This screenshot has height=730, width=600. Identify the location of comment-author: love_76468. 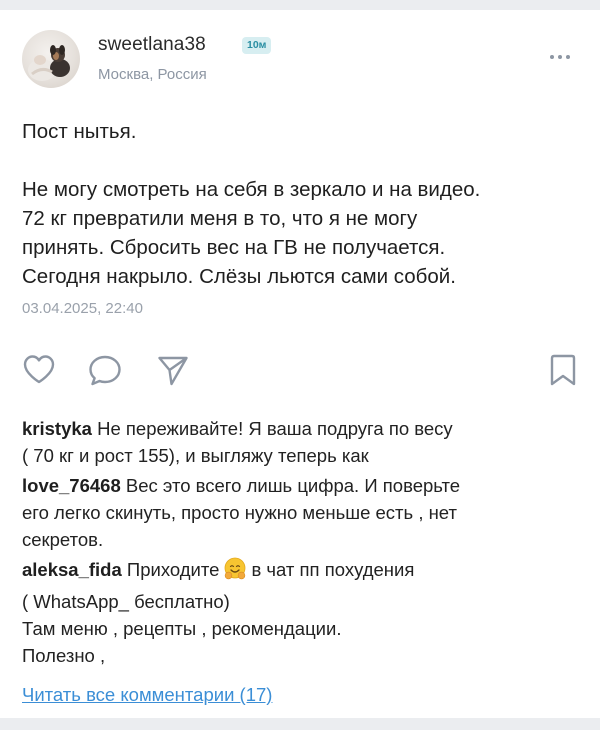
(71, 485).